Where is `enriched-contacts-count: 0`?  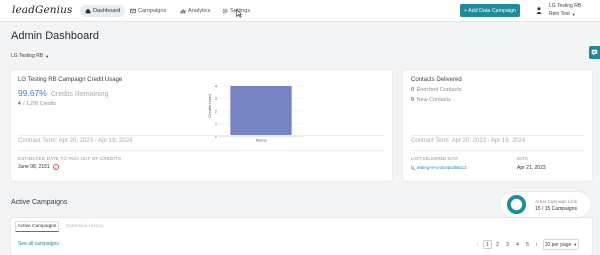
enriched-contacts-count: 0 is located at coordinates (413, 90).